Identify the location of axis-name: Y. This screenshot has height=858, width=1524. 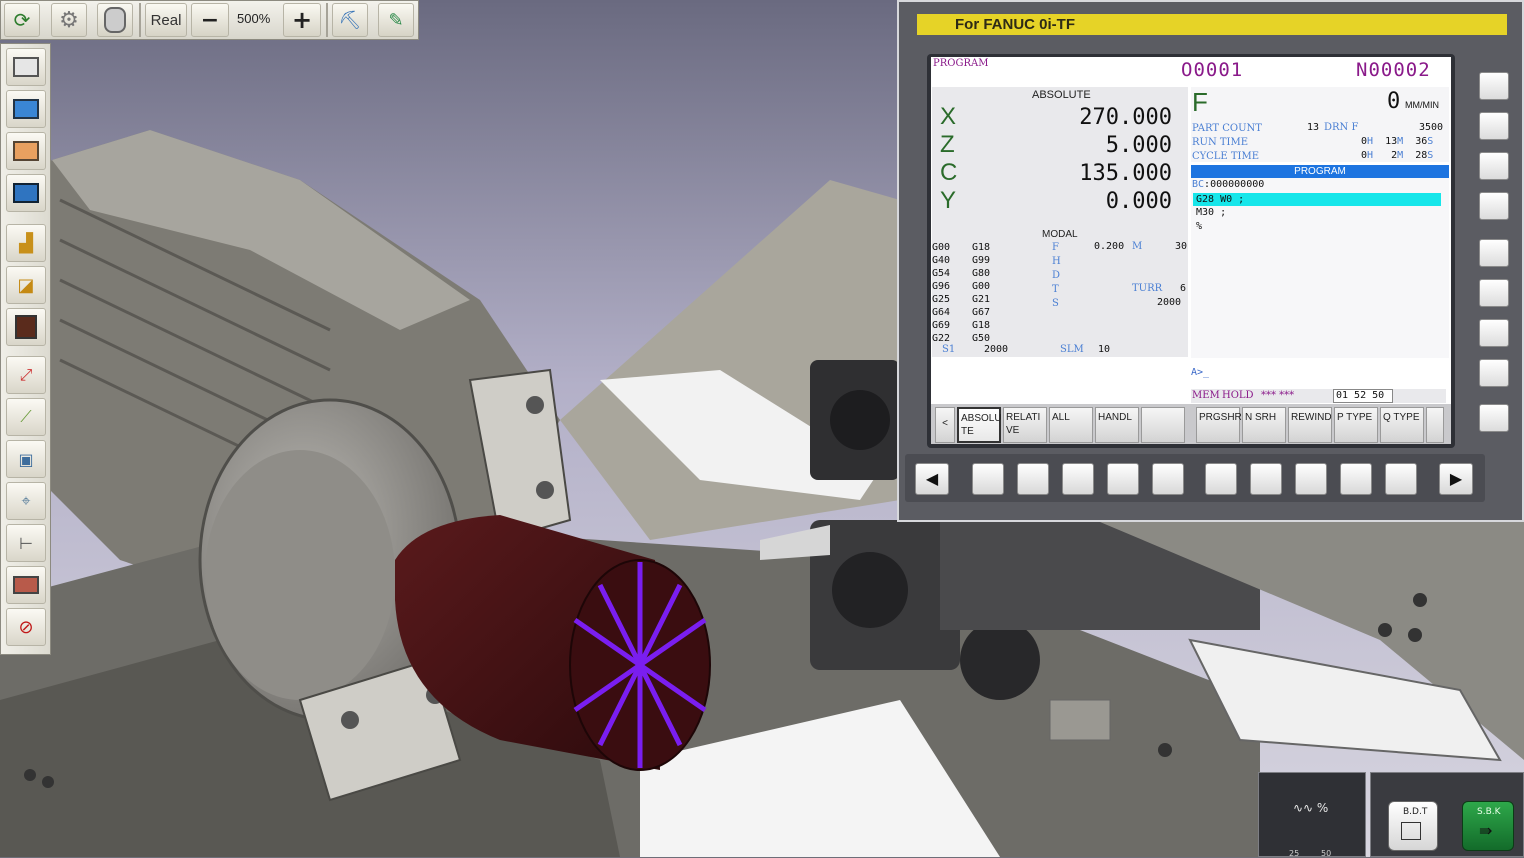
(948, 200).